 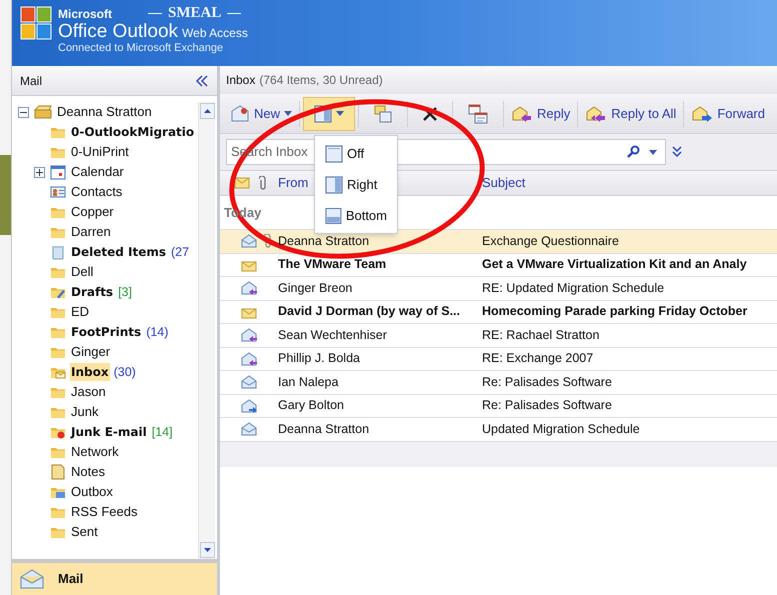 I want to click on message-subject: Get a VMware Virtualization Kit and an Analy, so click(x=614, y=265).